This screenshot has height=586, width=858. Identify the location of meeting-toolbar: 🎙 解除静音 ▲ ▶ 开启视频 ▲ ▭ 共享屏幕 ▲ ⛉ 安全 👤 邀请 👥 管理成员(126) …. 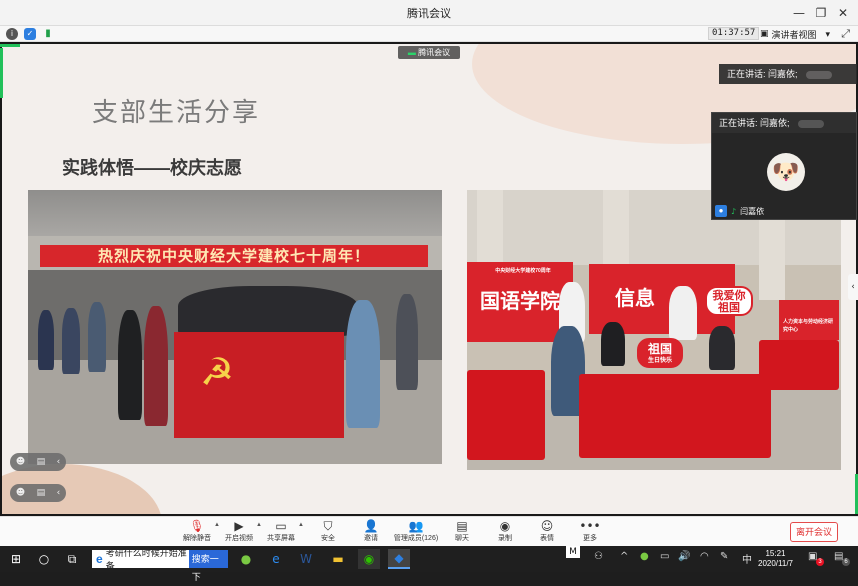
(429, 531).